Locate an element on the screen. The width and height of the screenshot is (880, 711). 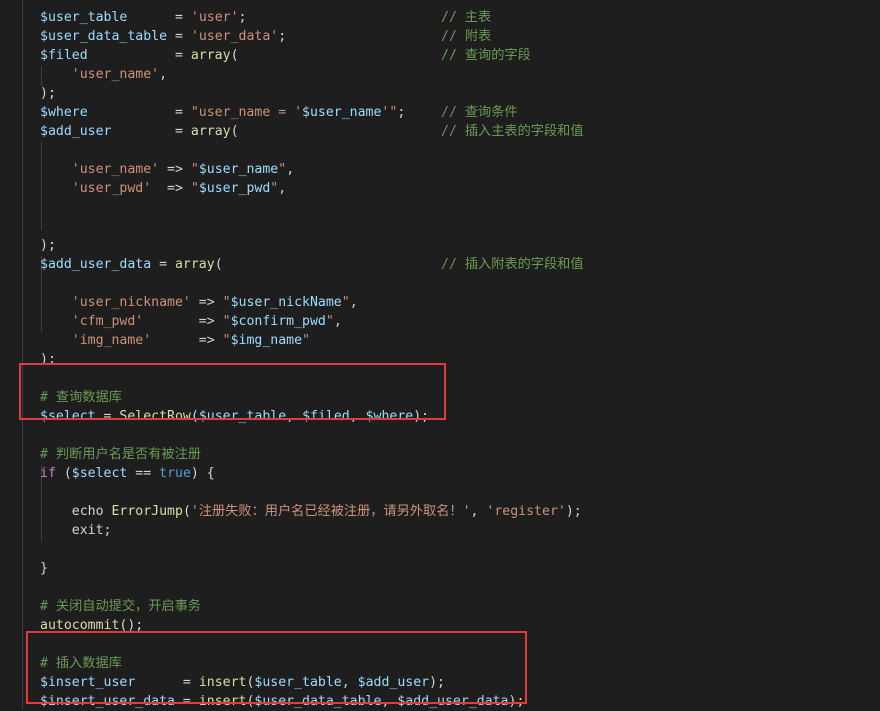
code-token: if is located at coordinates (48, 473).